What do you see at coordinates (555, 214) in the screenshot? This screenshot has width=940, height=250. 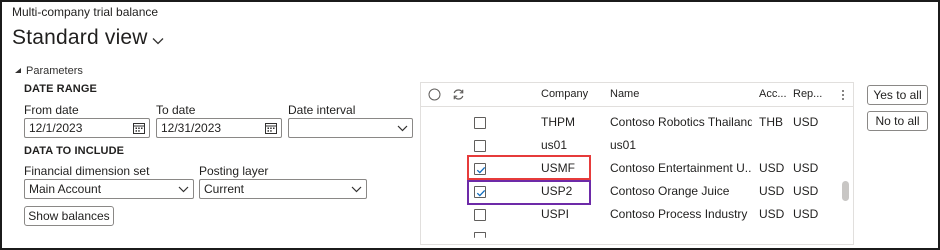 I see `company-cell: USPI` at bounding box center [555, 214].